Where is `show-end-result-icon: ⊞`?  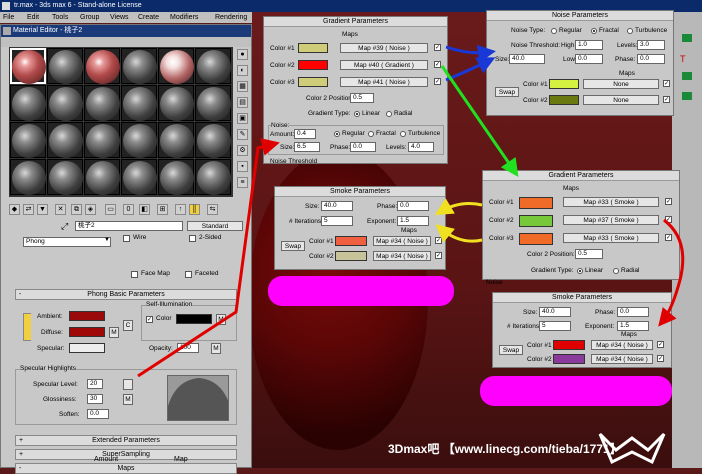
show-end-result-icon: ⊞ is located at coordinates (162, 209).